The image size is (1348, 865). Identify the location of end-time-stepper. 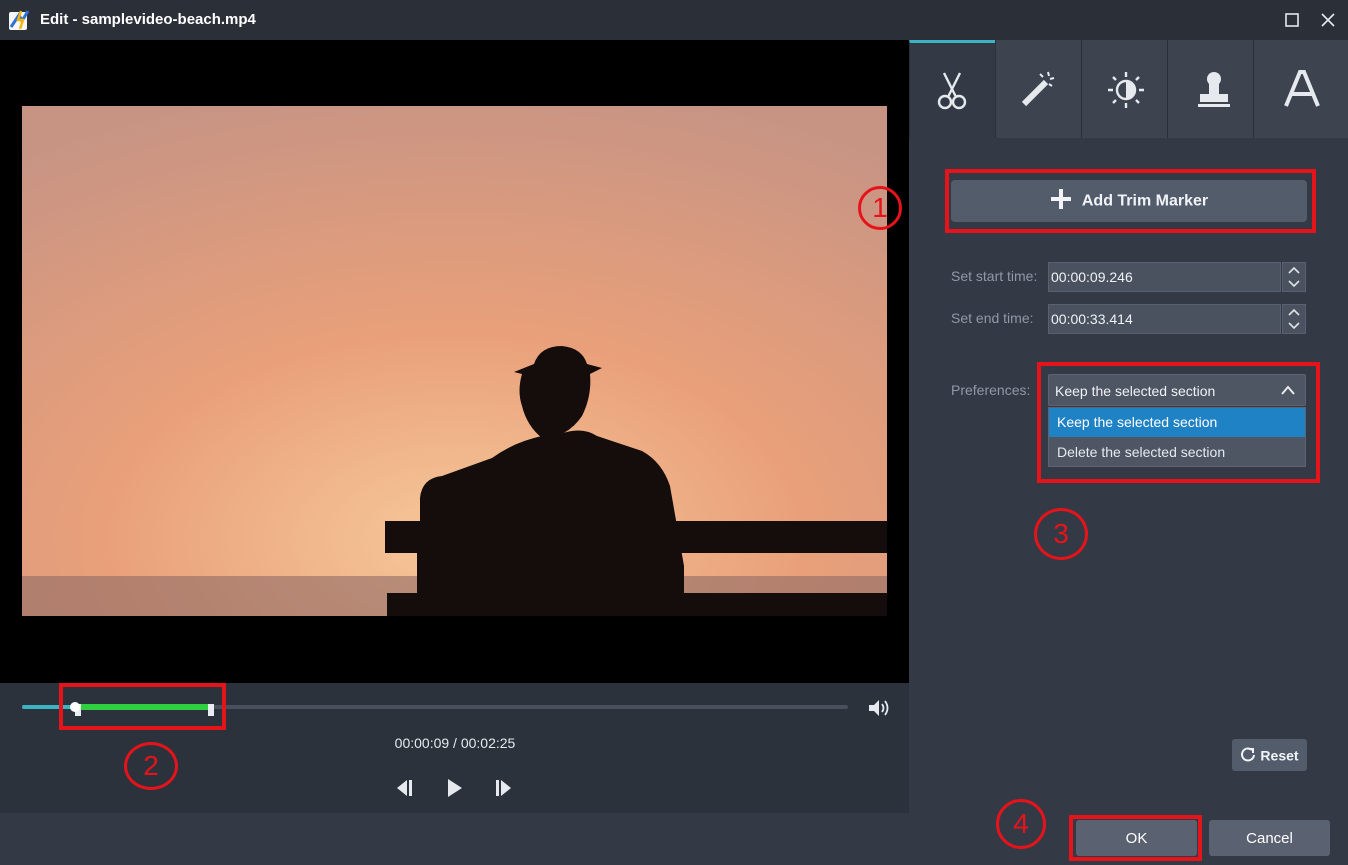
(1294, 319).